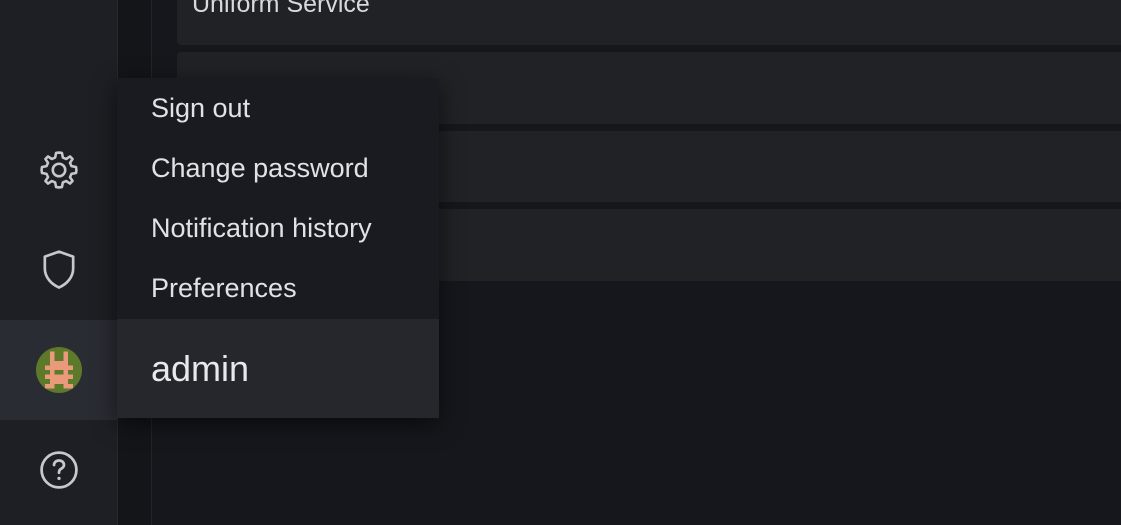 This screenshot has height=525, width=1121. I want to click on menu-item-change-password: Change password, so click(278, 168).